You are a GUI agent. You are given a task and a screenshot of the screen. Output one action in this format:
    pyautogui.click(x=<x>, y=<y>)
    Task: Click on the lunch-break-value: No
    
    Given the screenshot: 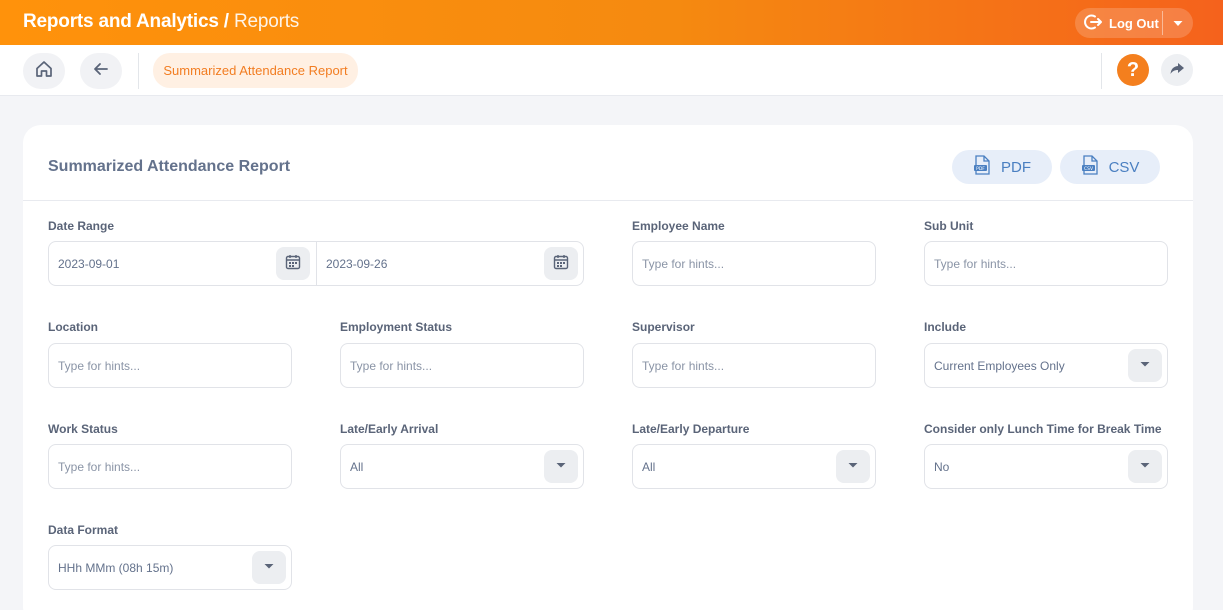 What is the action you would take?
    pyautogui.click(x=942, y=467)
    